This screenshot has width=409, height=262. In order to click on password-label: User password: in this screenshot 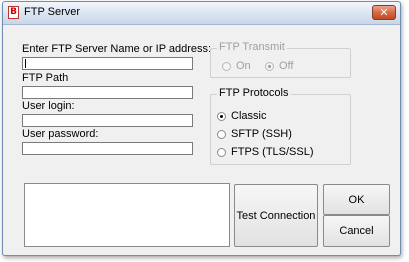, I will do `click(60, 134)`.